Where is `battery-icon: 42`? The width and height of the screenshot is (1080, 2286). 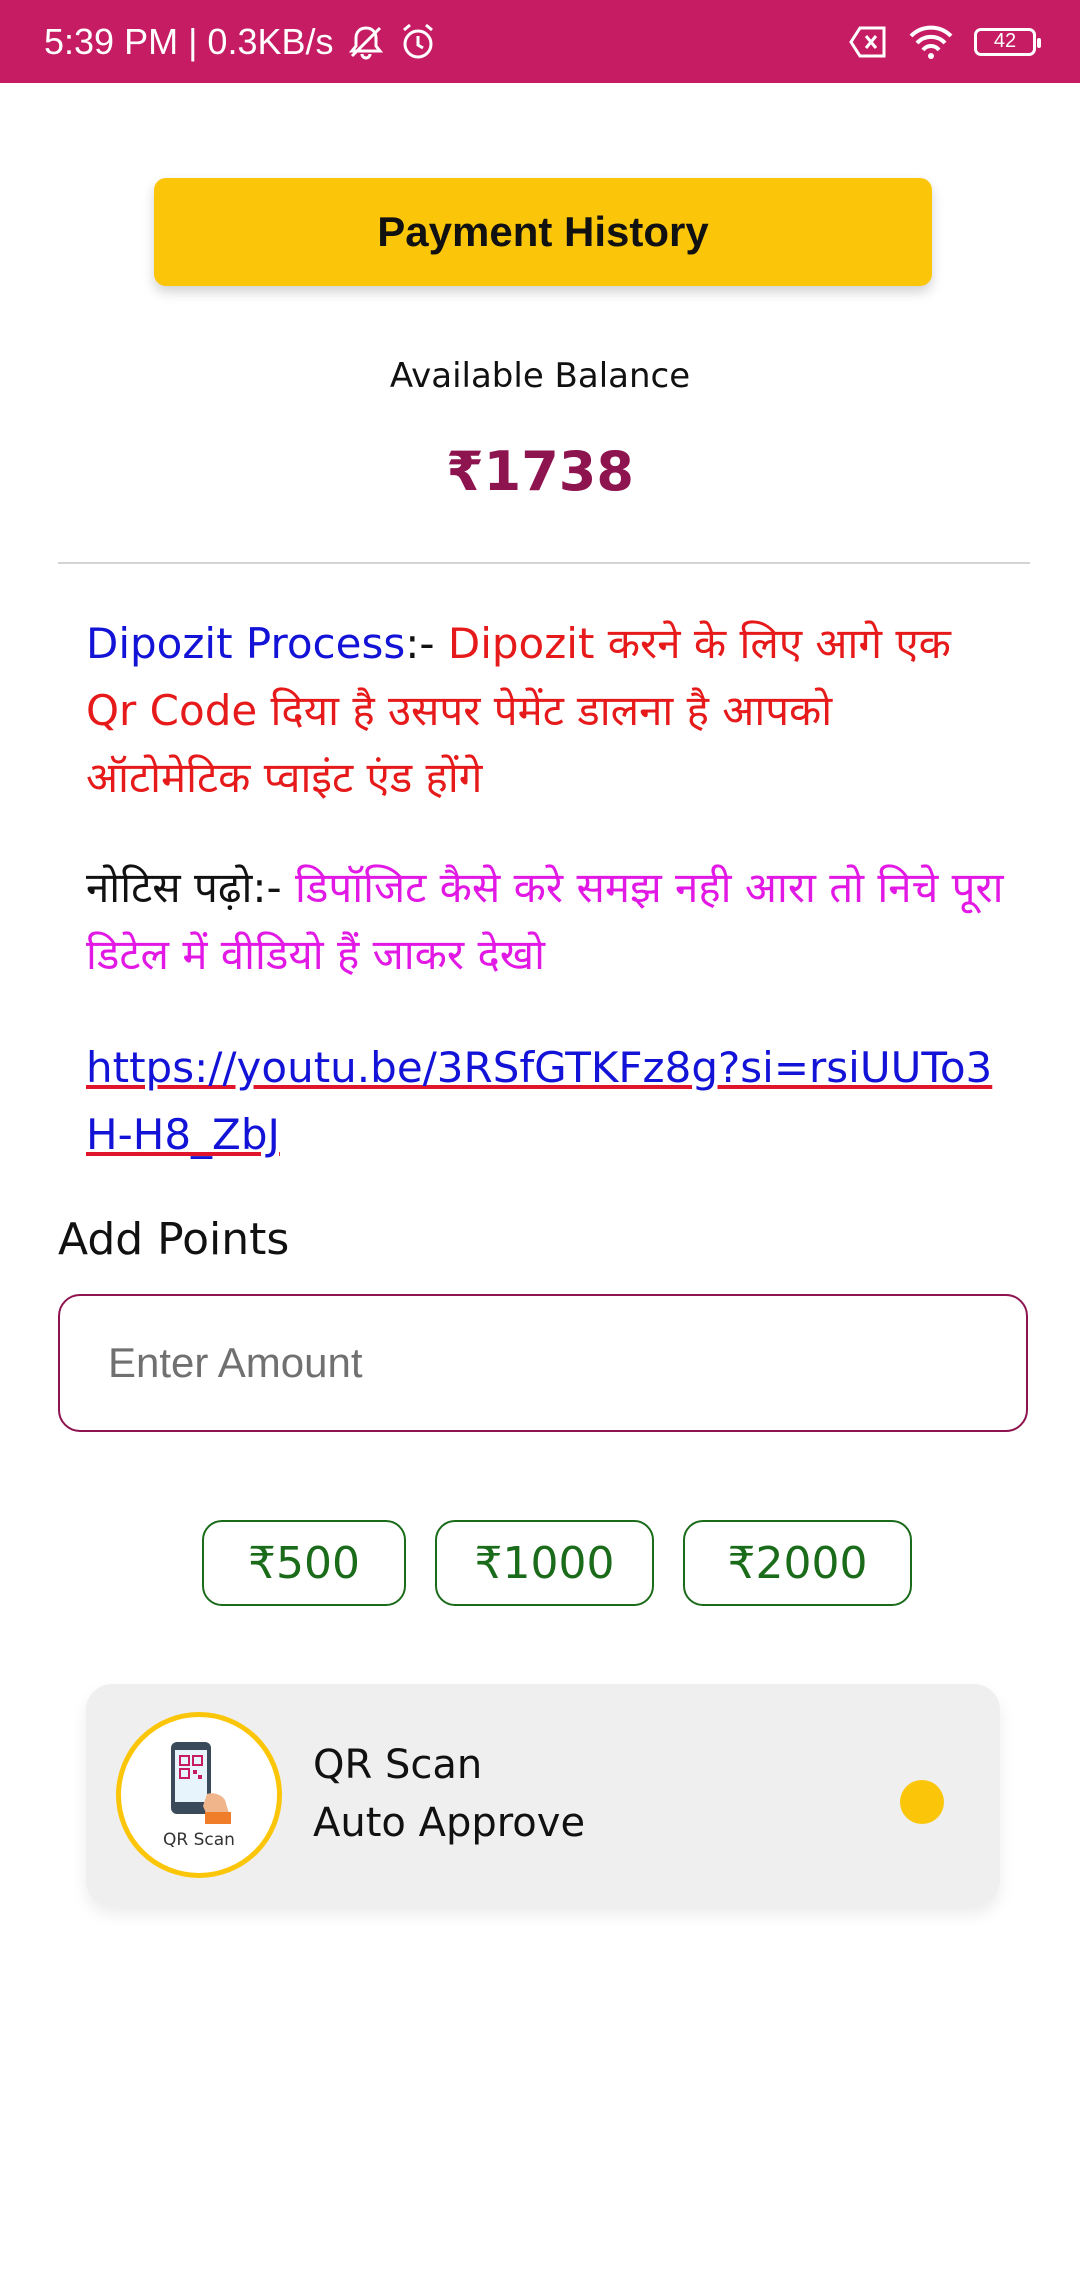 battery-icon: 42 is located at coordinates (1007, 41).